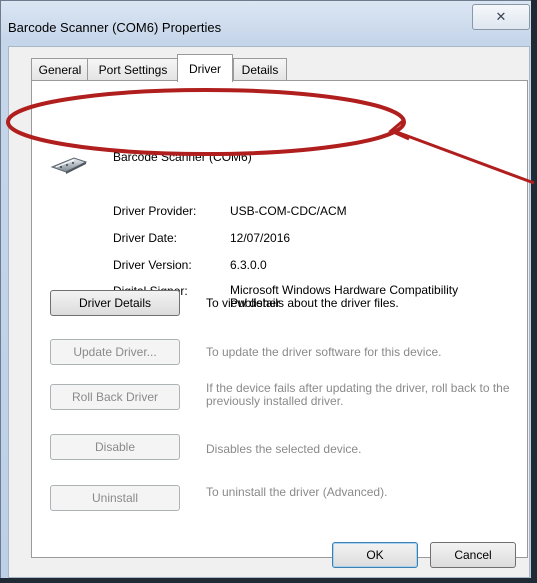 This screenshot has height=583, width=537. I want to click on uninstall-description: To uninstall the driver (Advanced)., so click(297, 492).